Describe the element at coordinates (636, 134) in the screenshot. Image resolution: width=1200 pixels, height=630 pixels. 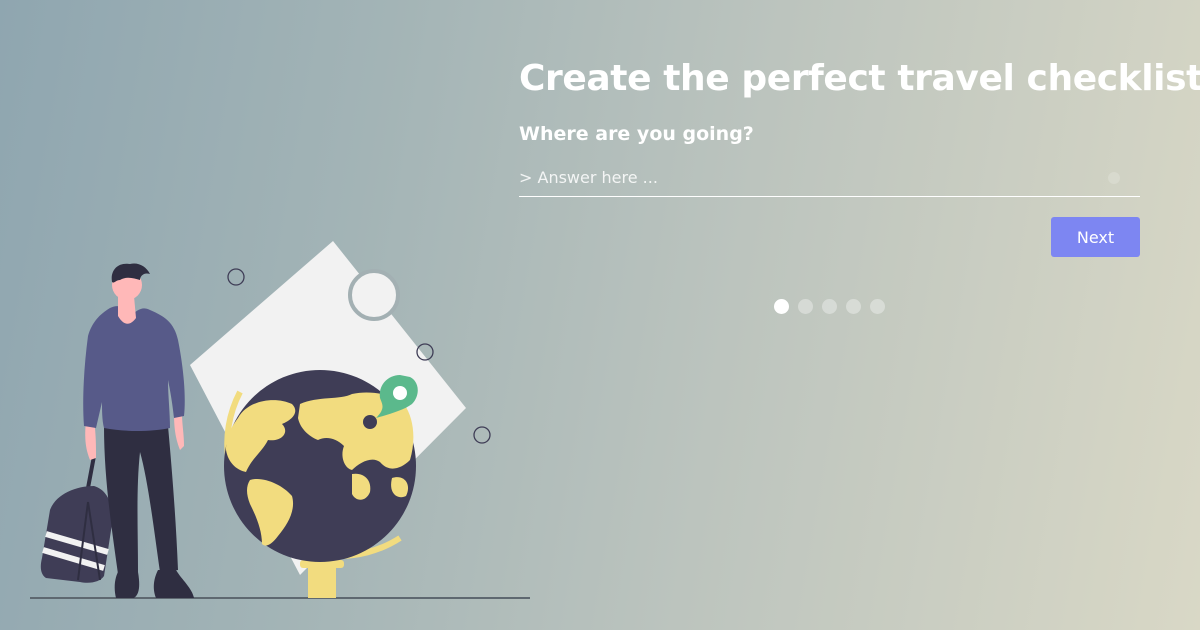
I see `question-label: Where are you going?` at that location.